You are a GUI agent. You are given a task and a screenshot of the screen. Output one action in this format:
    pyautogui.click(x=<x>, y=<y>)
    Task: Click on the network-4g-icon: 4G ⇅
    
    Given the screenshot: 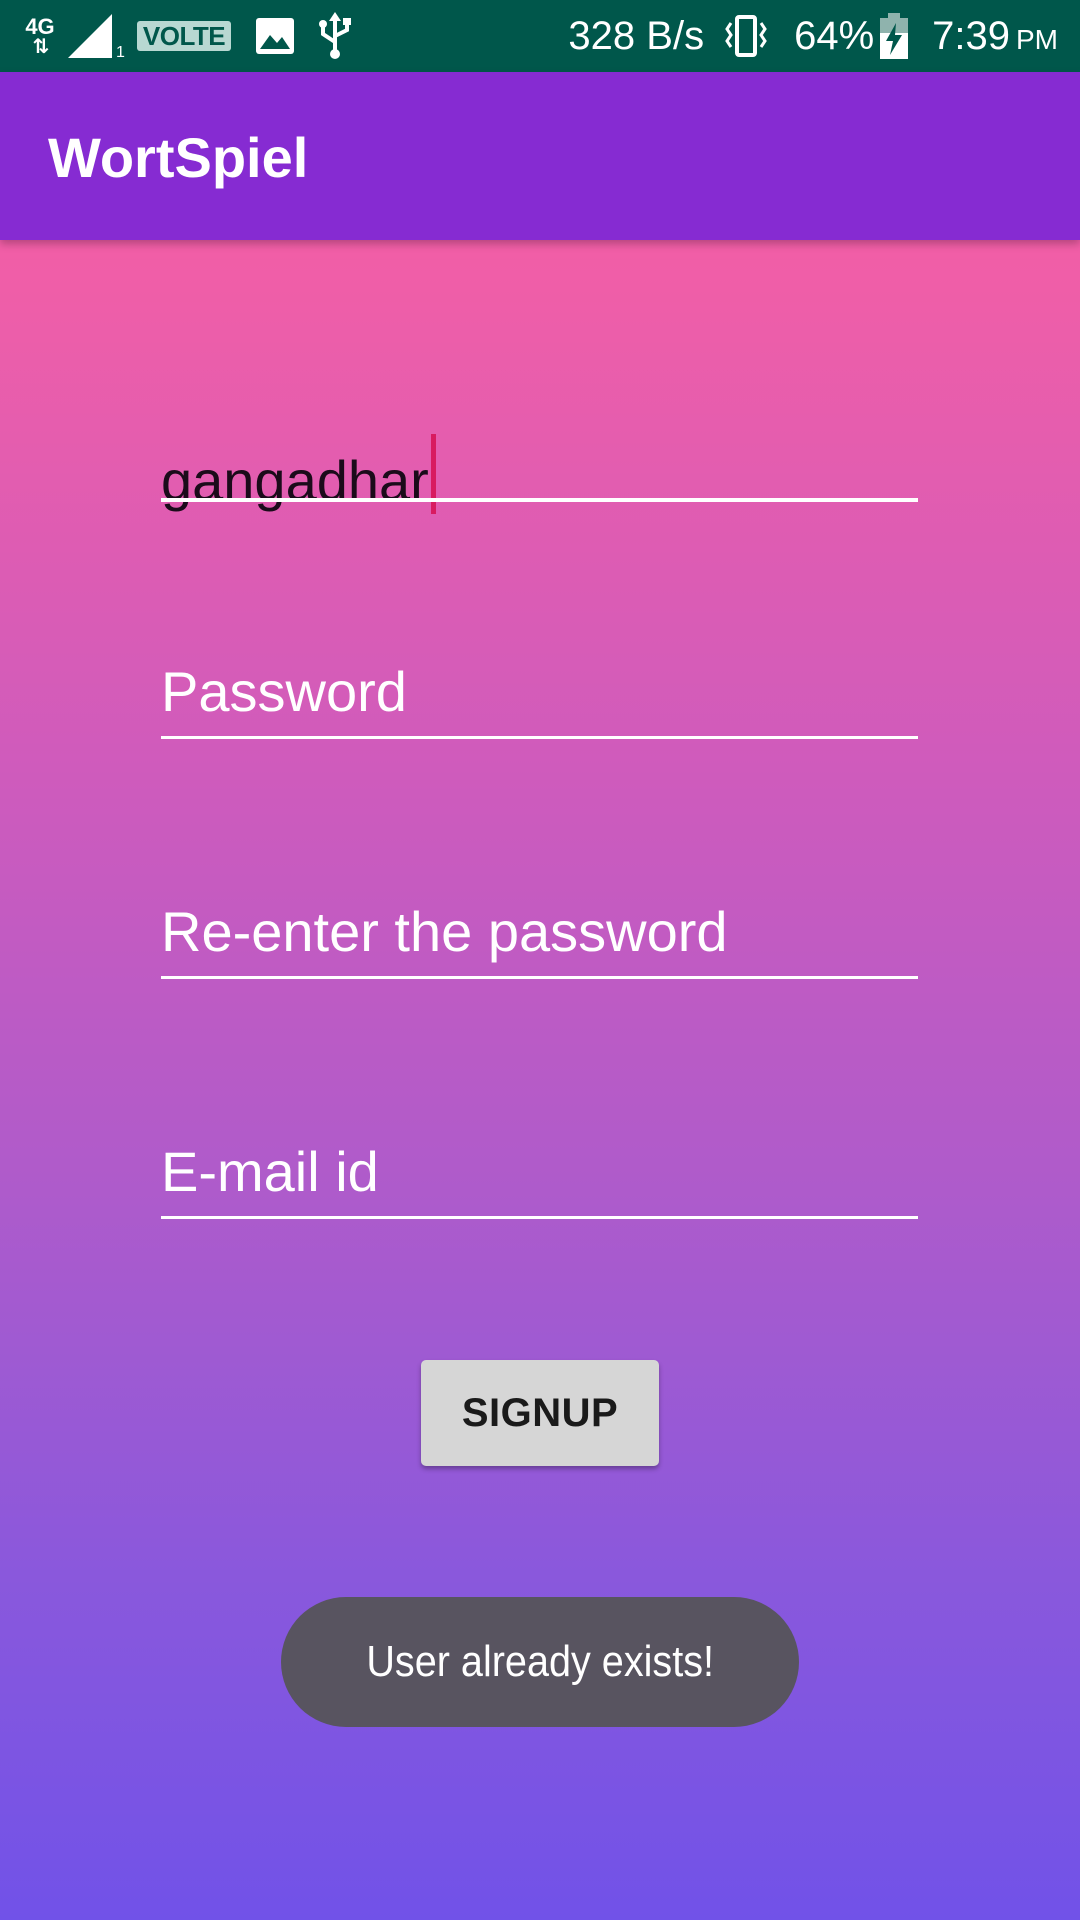 What is the action you would take?
    pyautogui.click(x=40, y=36)
    